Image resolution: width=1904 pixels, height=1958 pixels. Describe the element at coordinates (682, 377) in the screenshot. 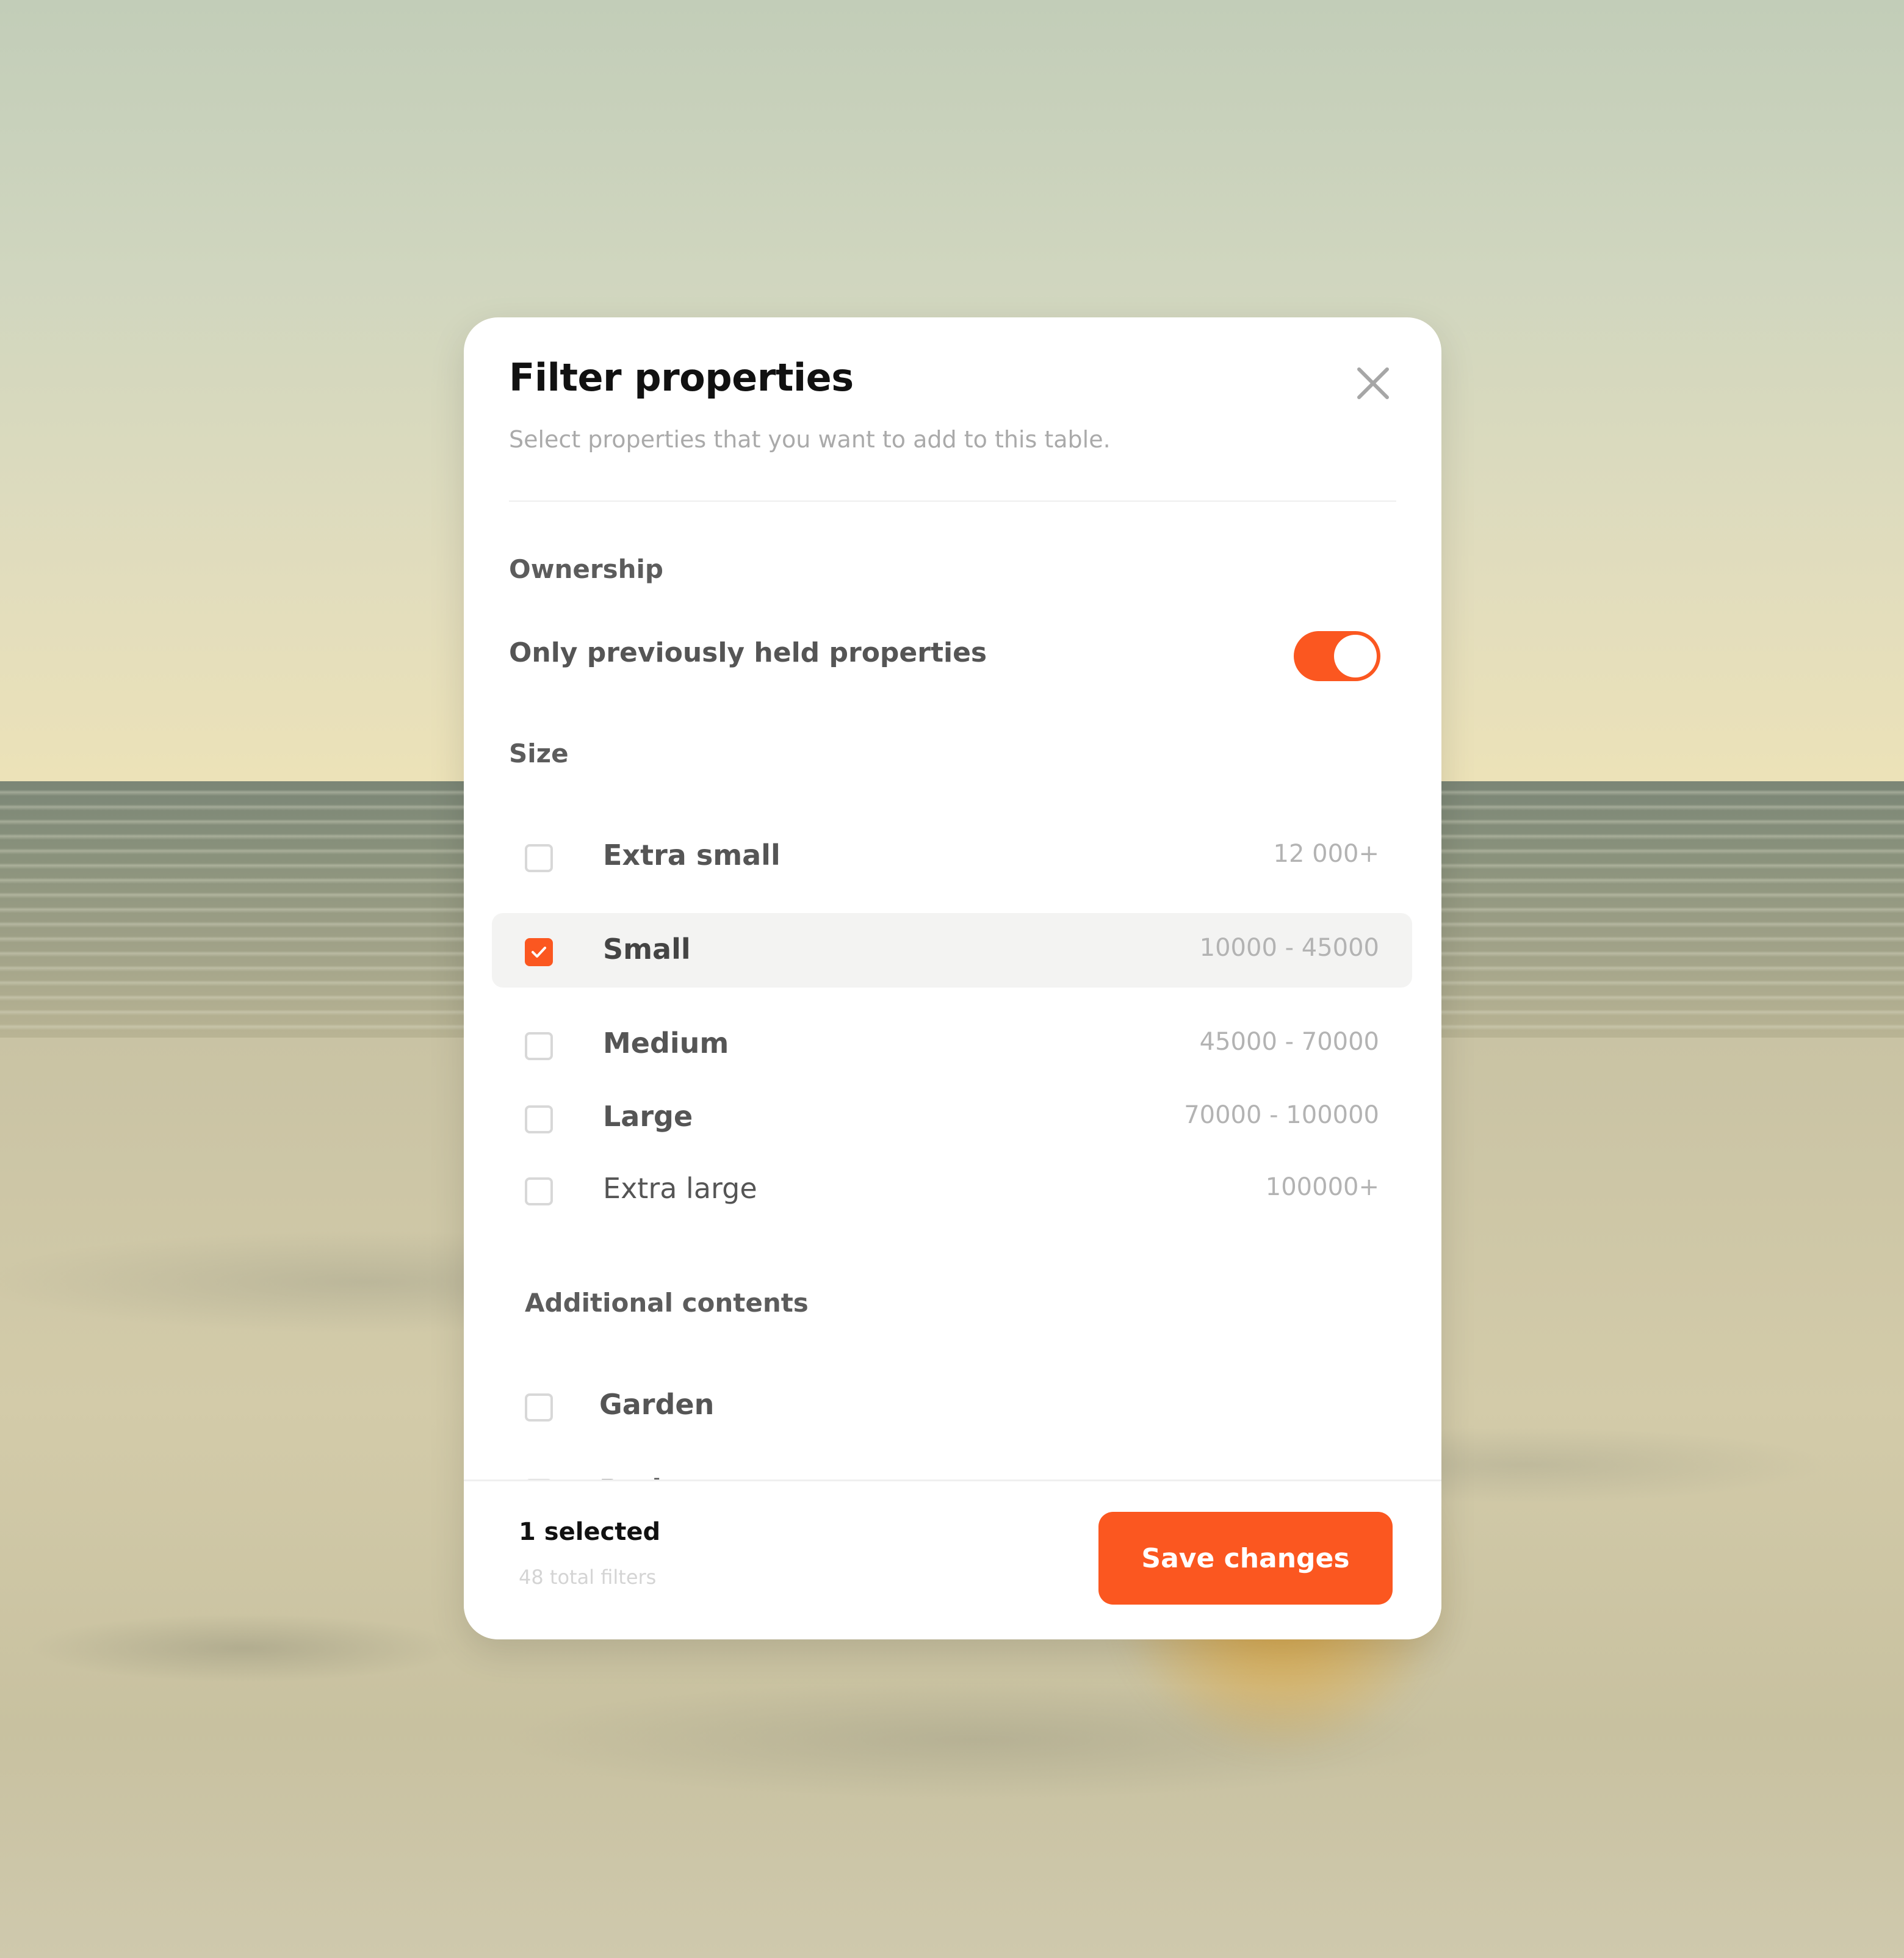

I see `modal-title: Filter properties` at that location.